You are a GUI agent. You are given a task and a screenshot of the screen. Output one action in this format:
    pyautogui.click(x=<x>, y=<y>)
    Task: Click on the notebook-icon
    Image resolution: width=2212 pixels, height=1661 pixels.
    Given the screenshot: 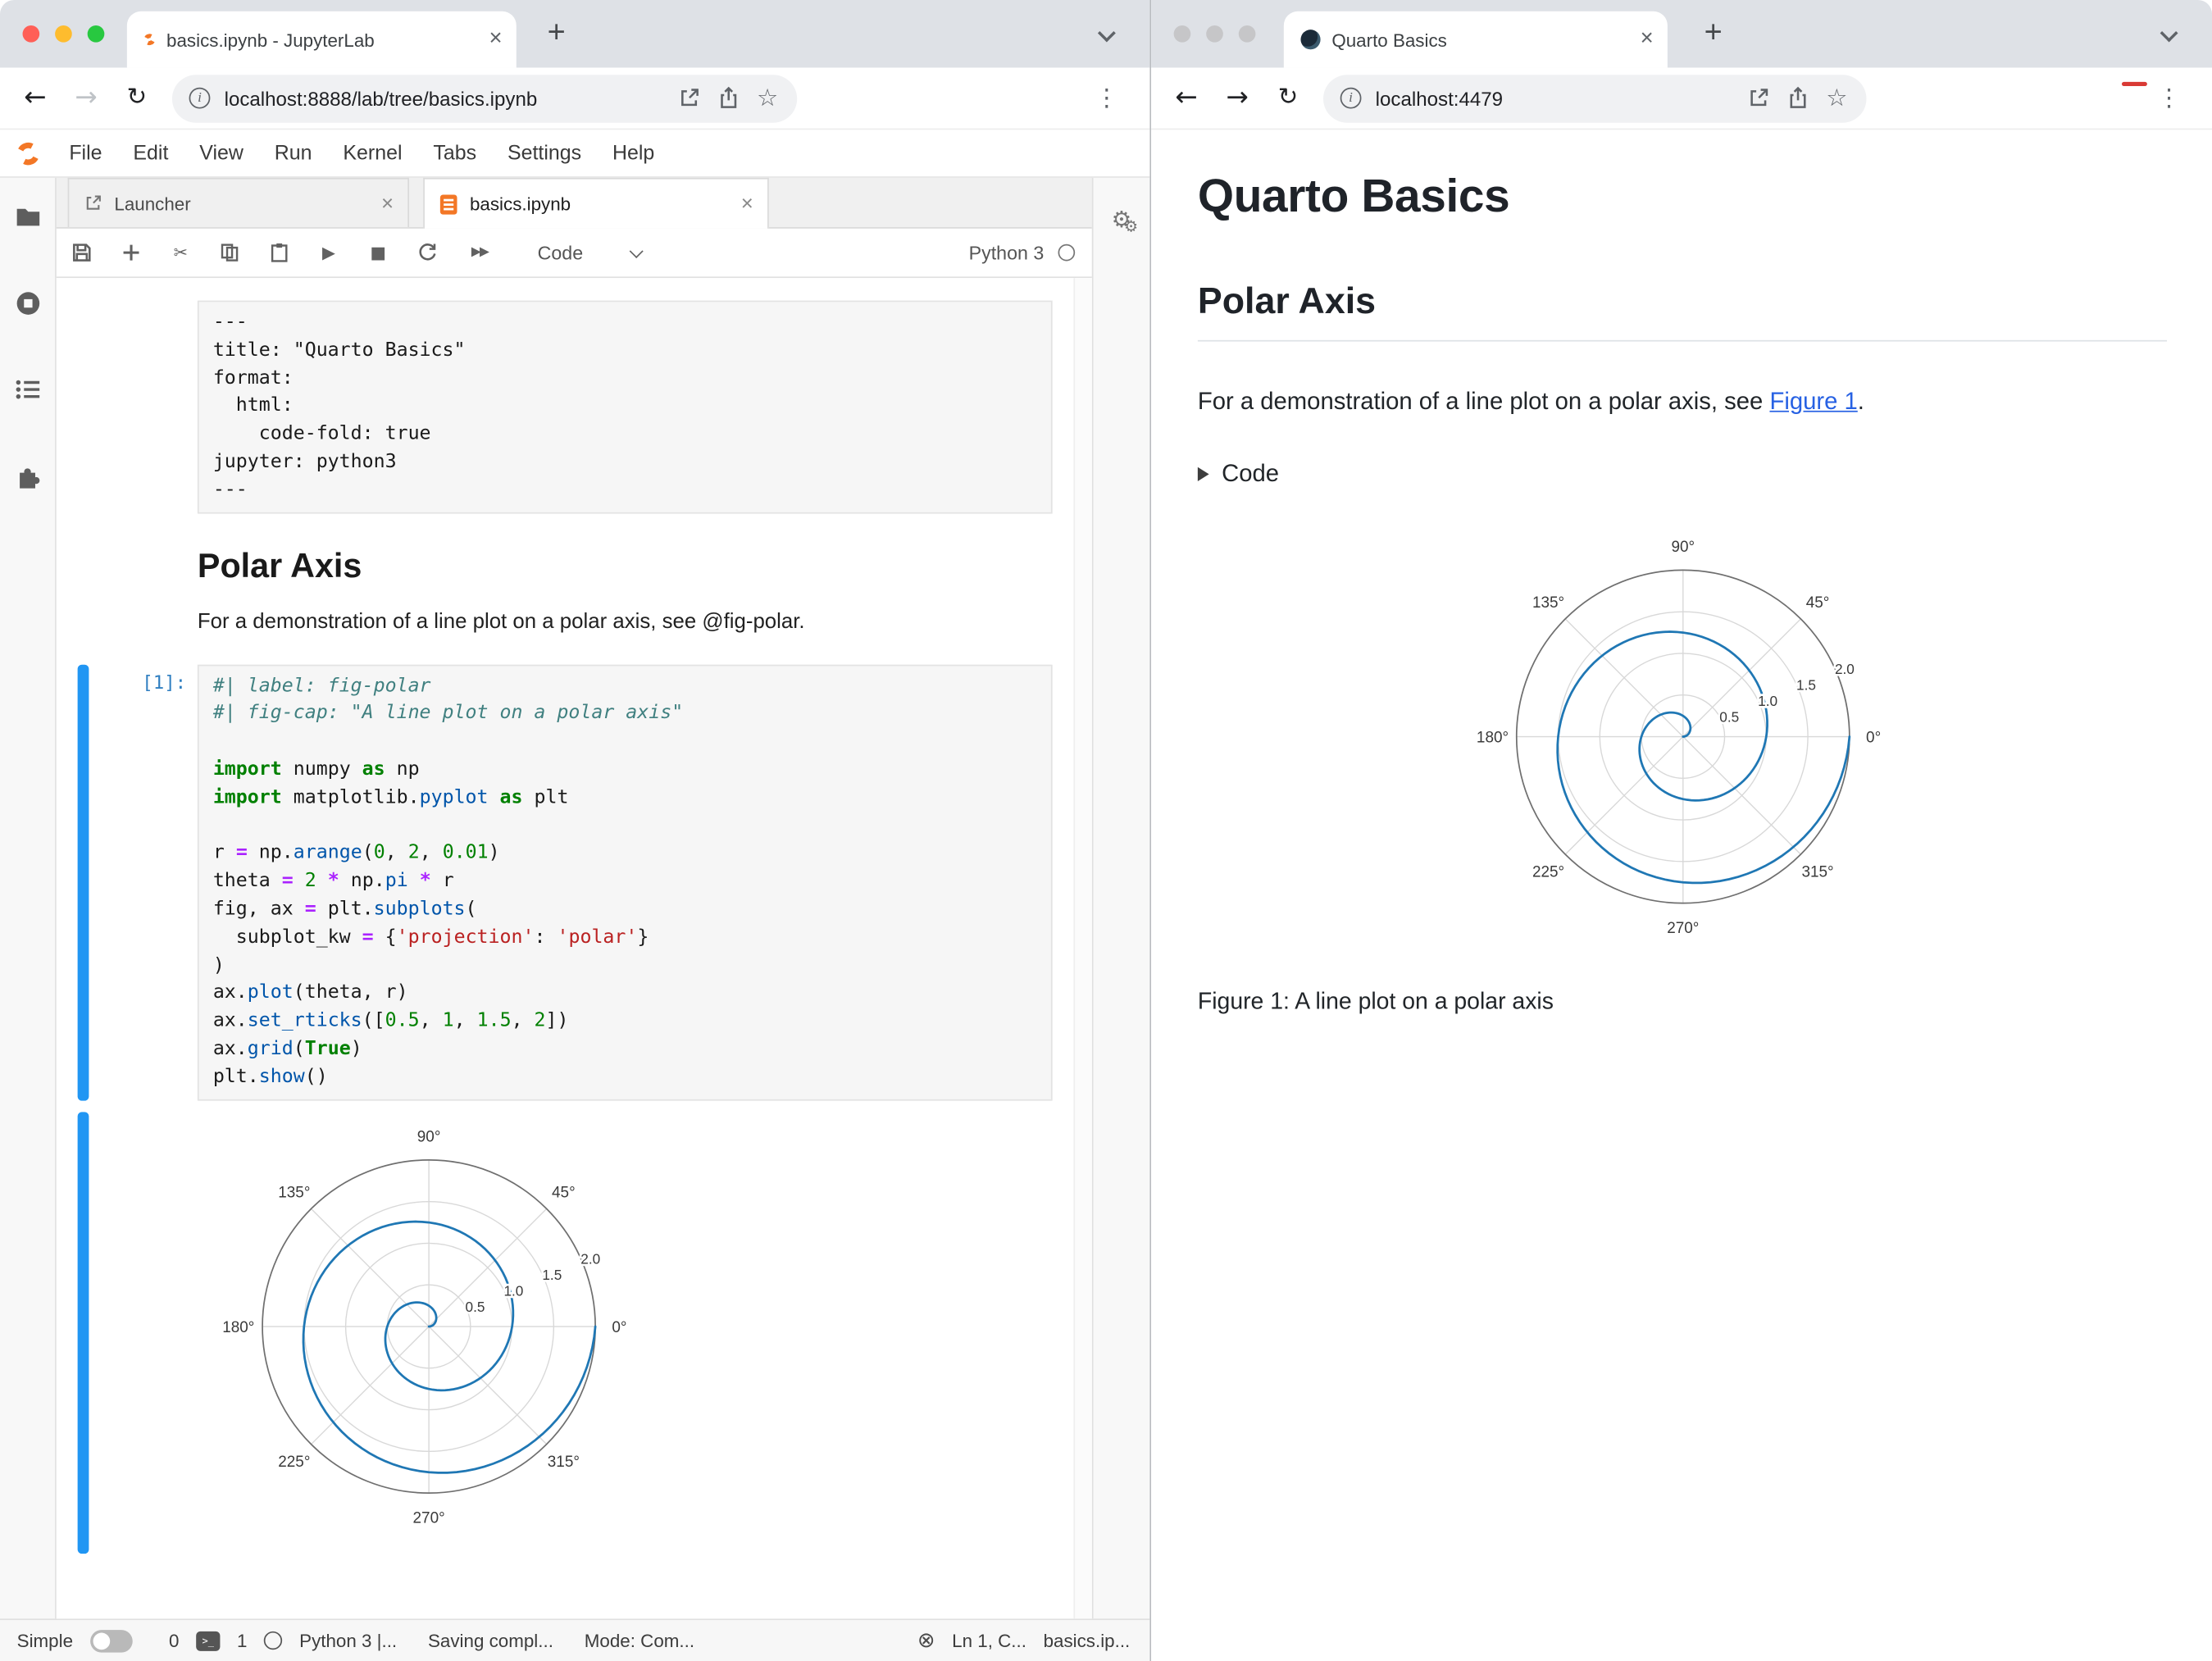 What is the action you would take?
    pyautogui.click(x=449, y=204)
    